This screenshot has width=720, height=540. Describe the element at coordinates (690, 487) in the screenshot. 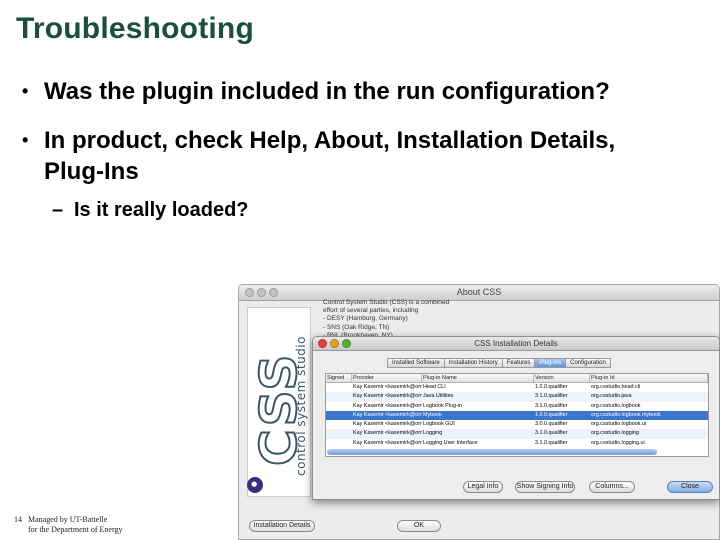

I see `close-button: Close` at that location.